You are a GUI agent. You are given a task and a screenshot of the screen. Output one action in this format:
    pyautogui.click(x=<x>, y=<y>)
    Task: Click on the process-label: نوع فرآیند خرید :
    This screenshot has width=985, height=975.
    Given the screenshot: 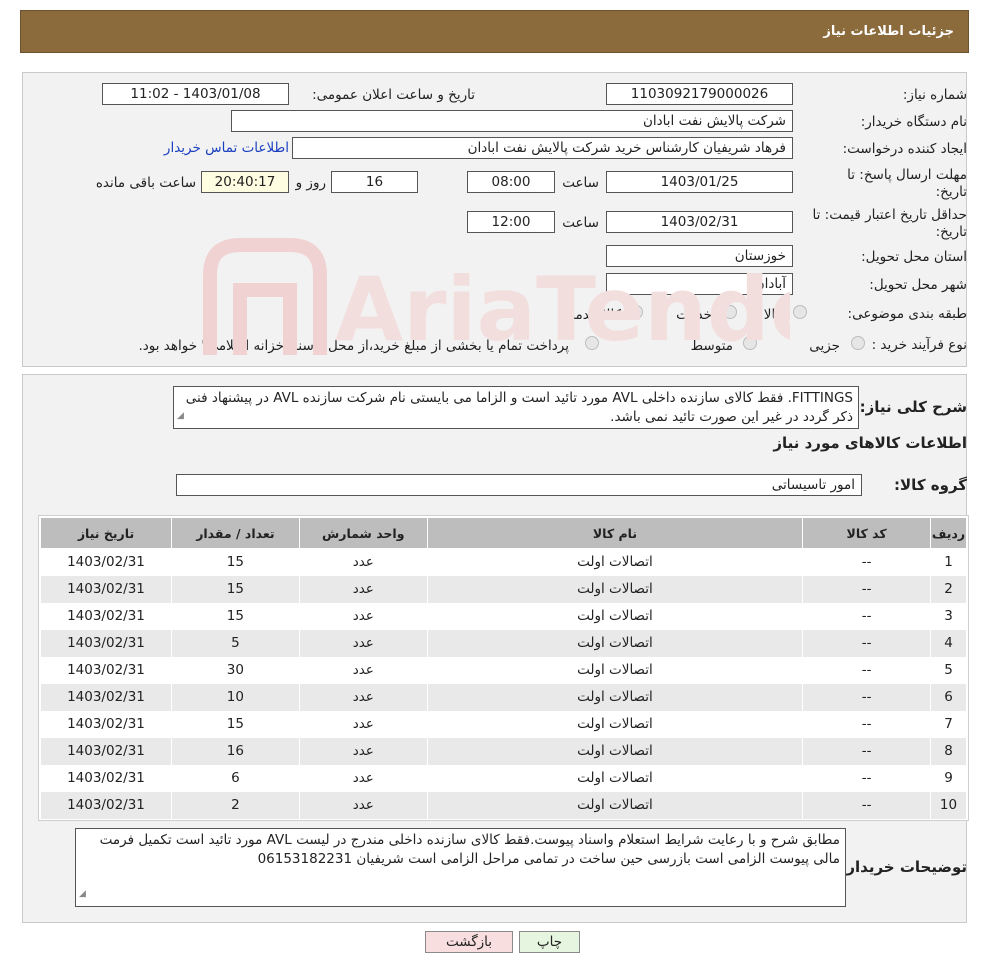 What is the action you would take?
    pyautogui.click(x=919, y=345)
    